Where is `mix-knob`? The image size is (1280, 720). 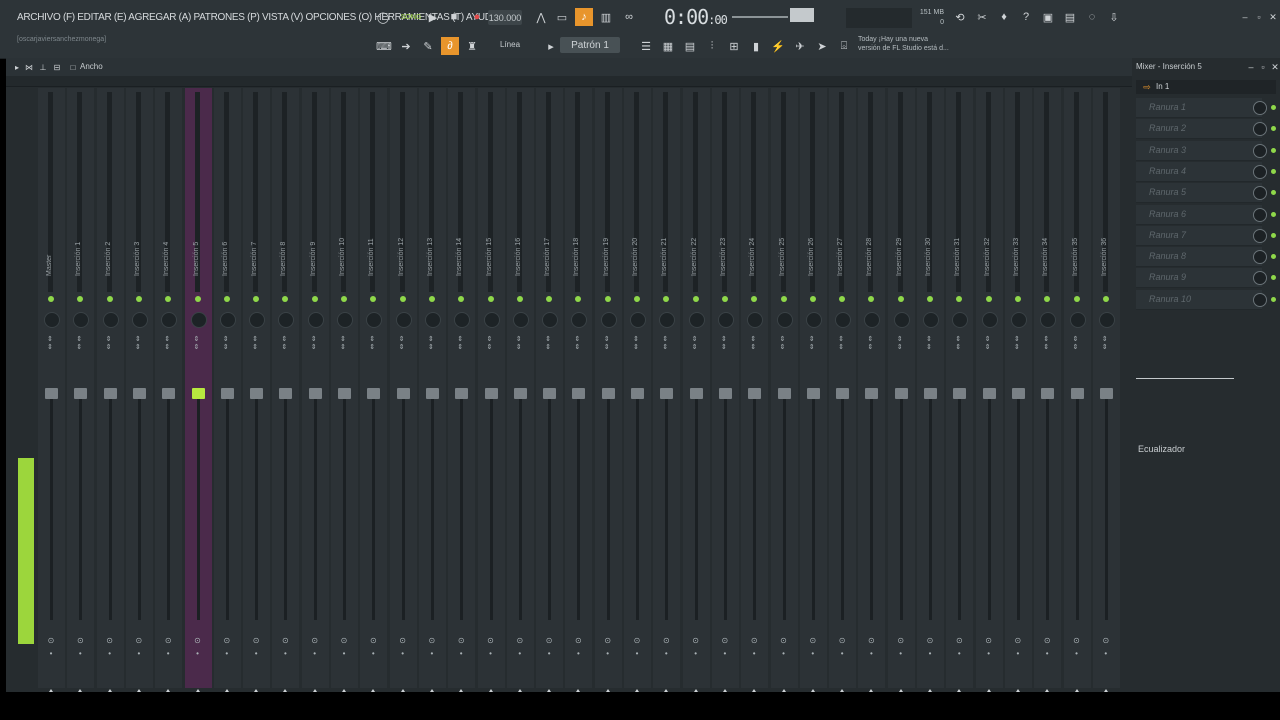 mix-knob is located at coordinates (1260, 193).